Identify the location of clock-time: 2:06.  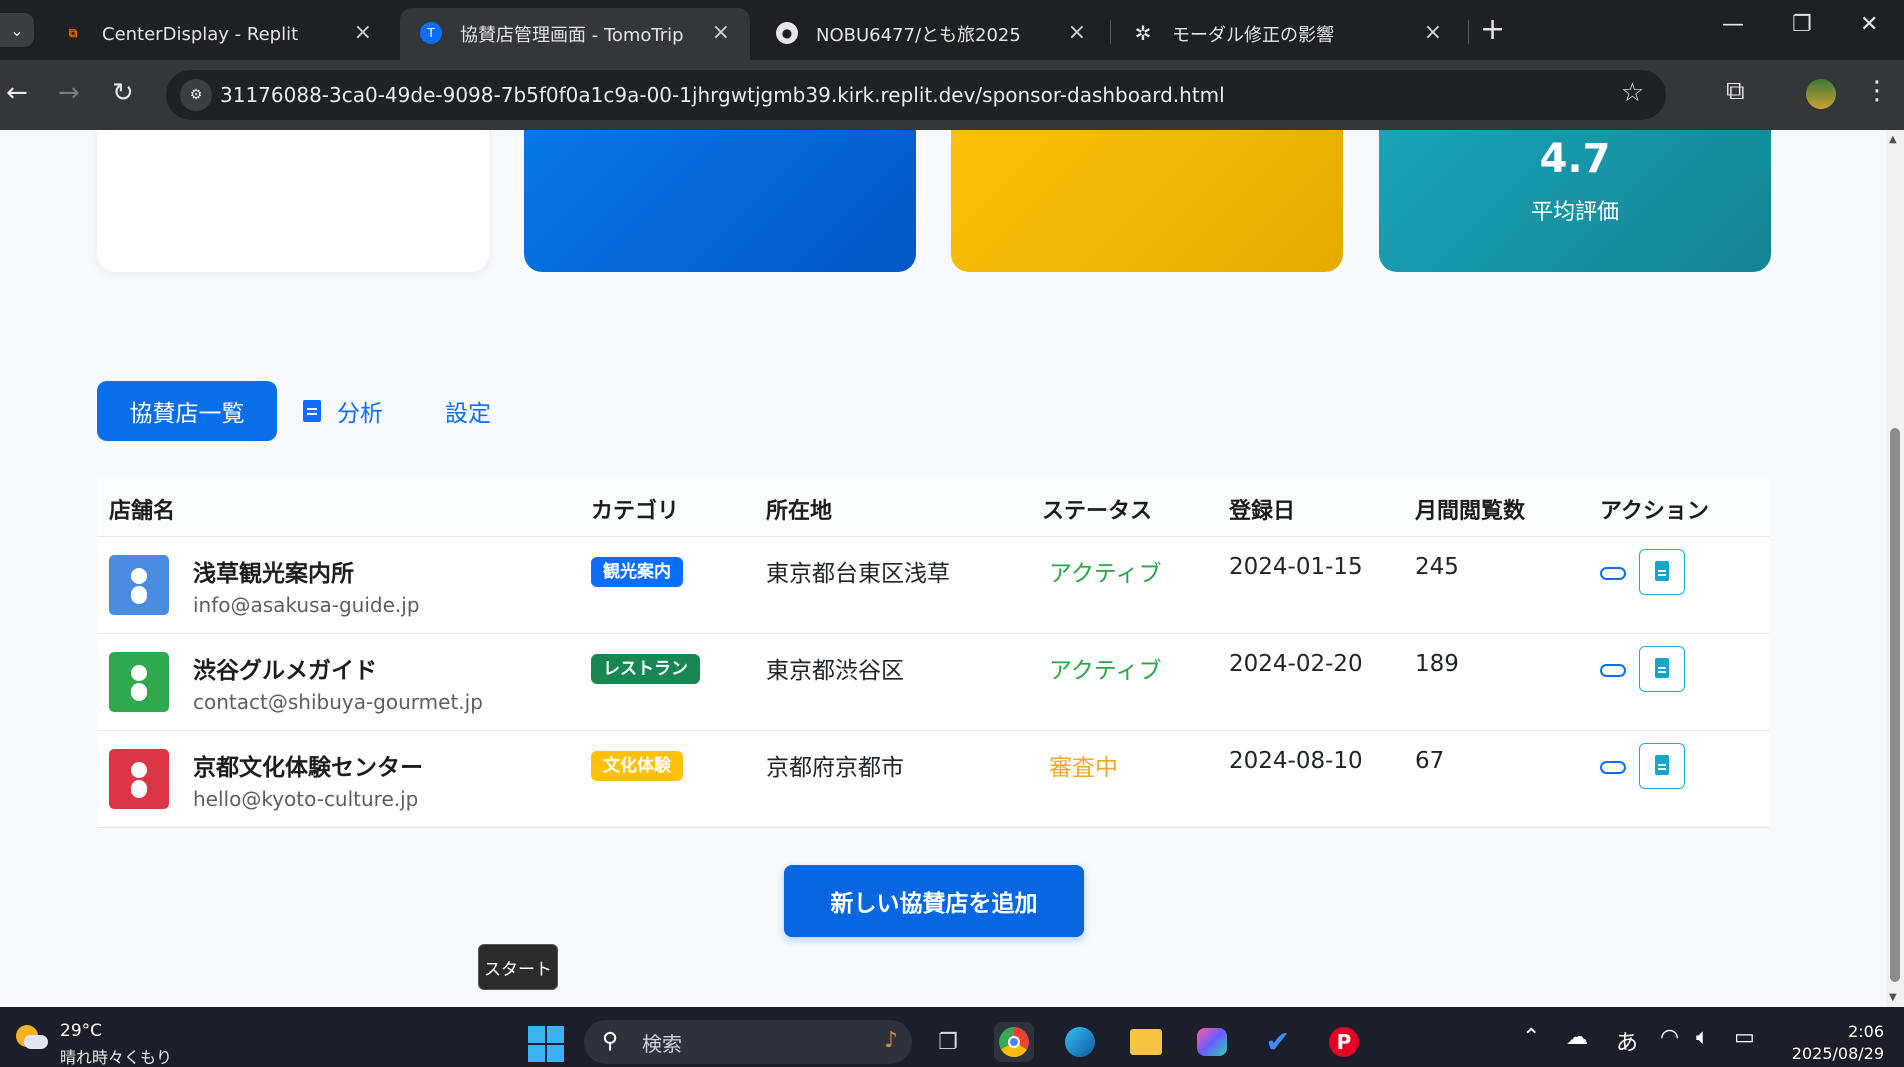
(1866, 1031).